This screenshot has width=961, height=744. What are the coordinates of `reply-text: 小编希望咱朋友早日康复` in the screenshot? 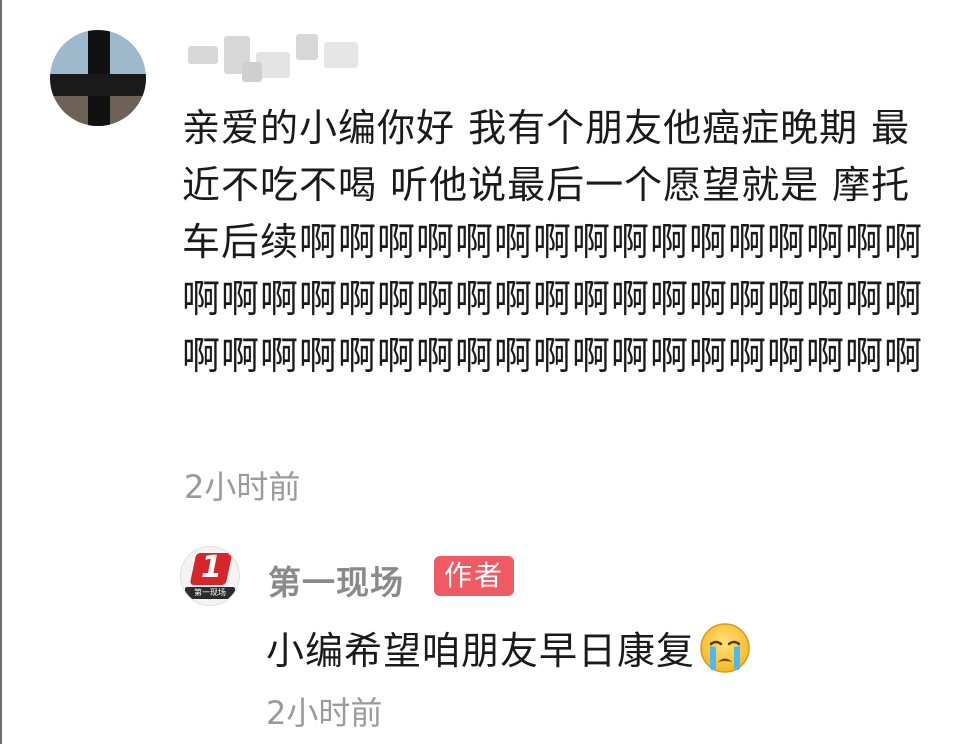 It's located at (508, 650).